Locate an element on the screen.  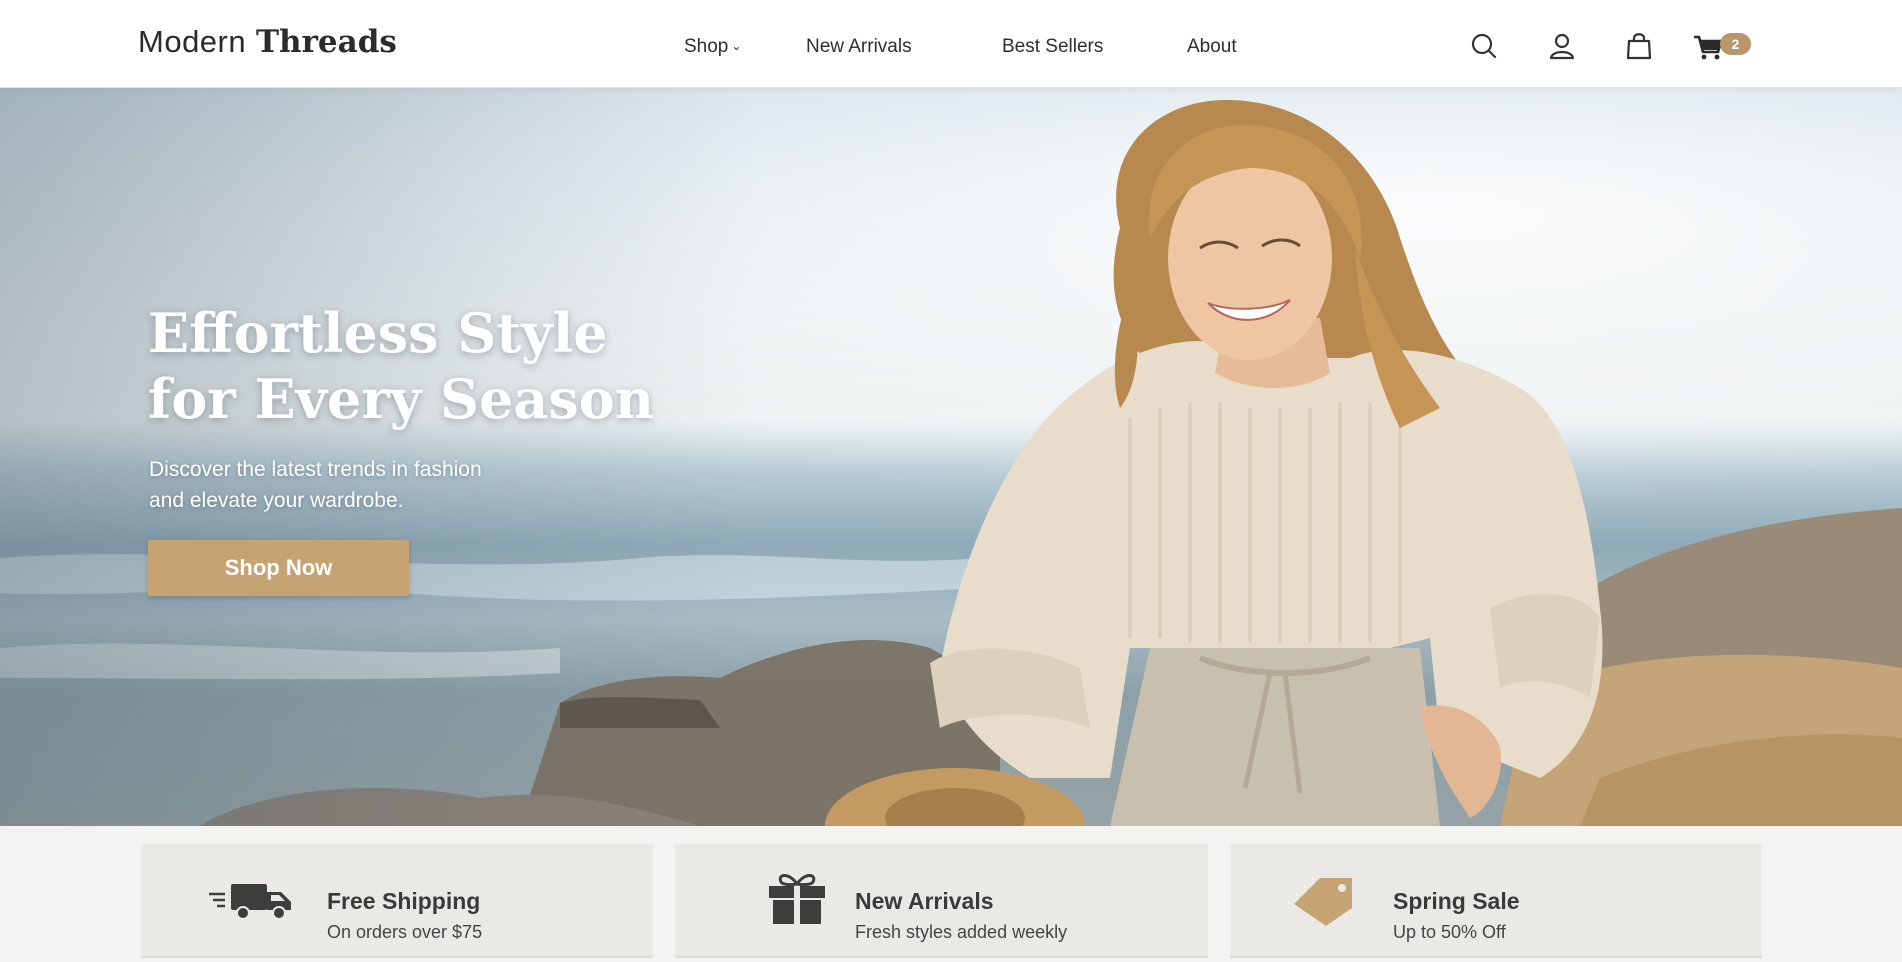
chevron-down-icon: ⌄ is located at coordinates (736, 46).